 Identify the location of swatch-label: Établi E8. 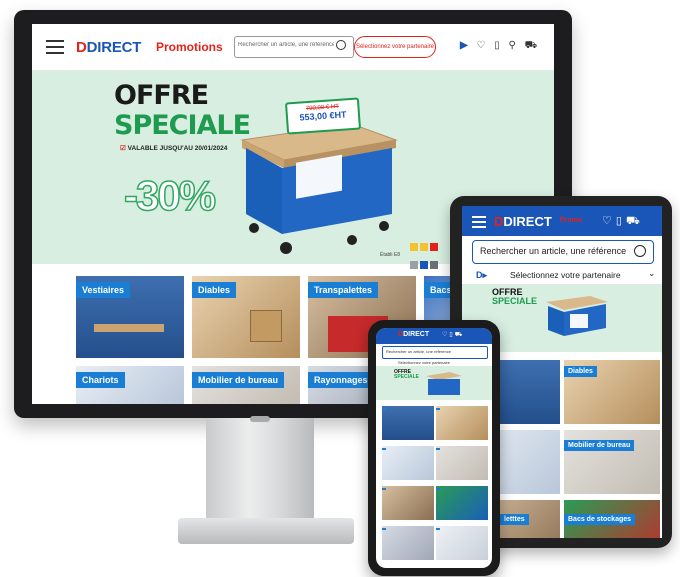
(390, 255).